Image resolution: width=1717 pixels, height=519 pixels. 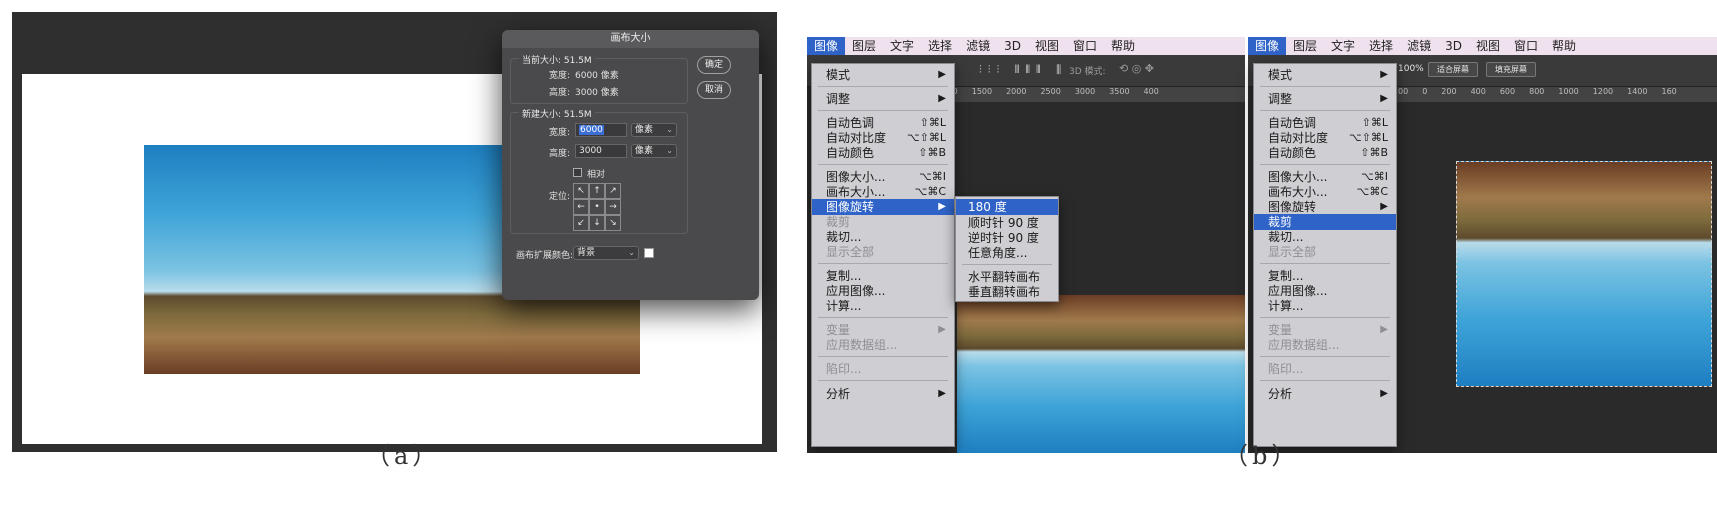 I want to click on anchor-grid: ↖ ↑ ↗ ← • → ↙ ↓ ↘, so click(x=597, y=207).